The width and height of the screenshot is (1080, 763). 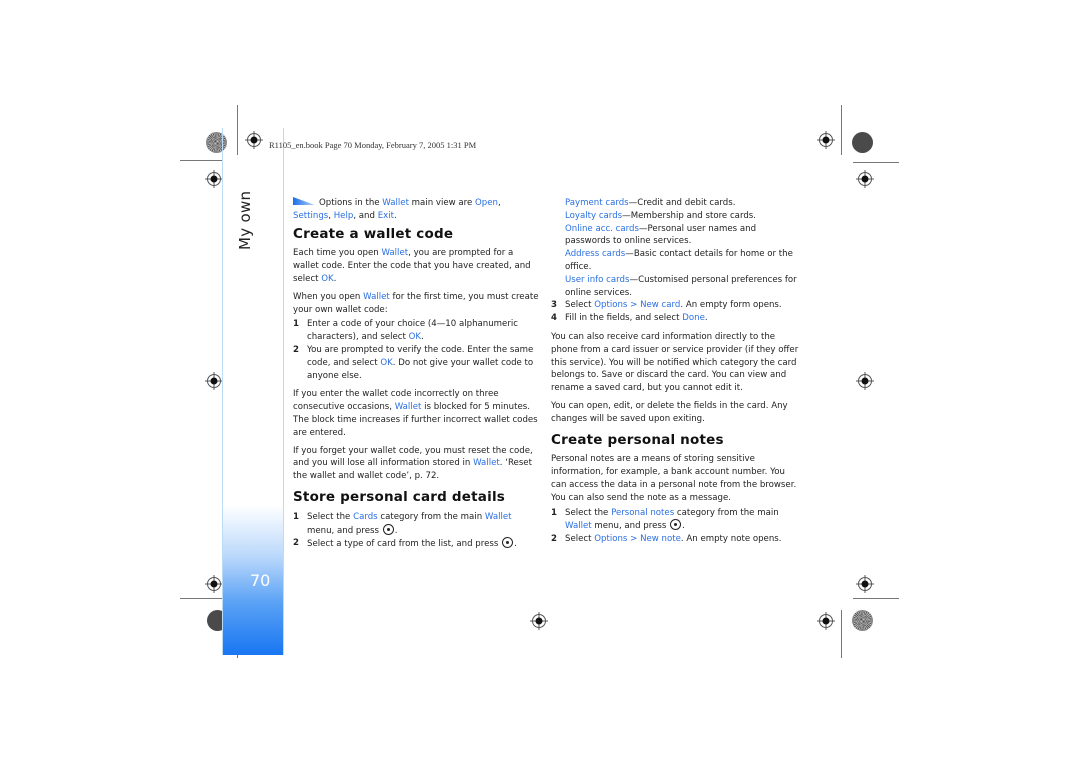 I want to click on tip-icon, so click(x=304, y=201).